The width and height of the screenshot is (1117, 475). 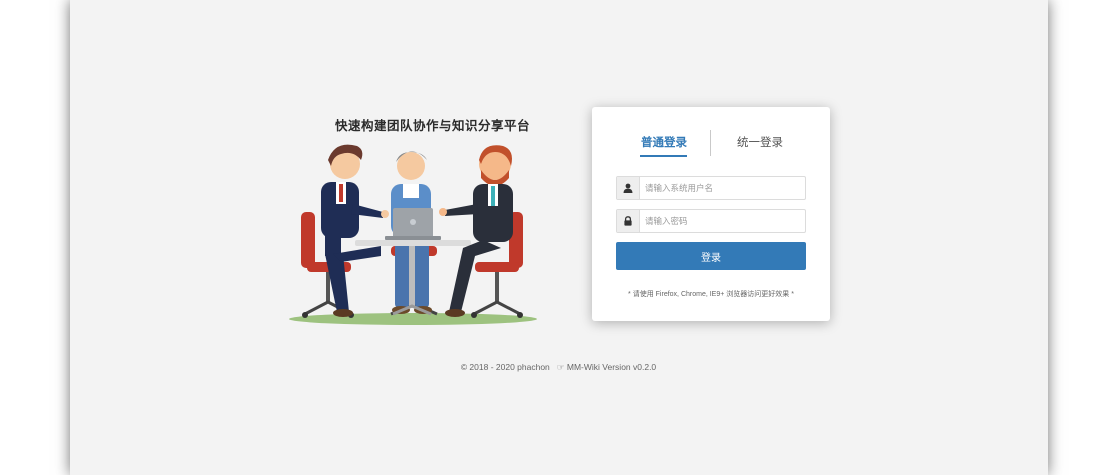 I want to click on username-input, so click(x=720, y=188).